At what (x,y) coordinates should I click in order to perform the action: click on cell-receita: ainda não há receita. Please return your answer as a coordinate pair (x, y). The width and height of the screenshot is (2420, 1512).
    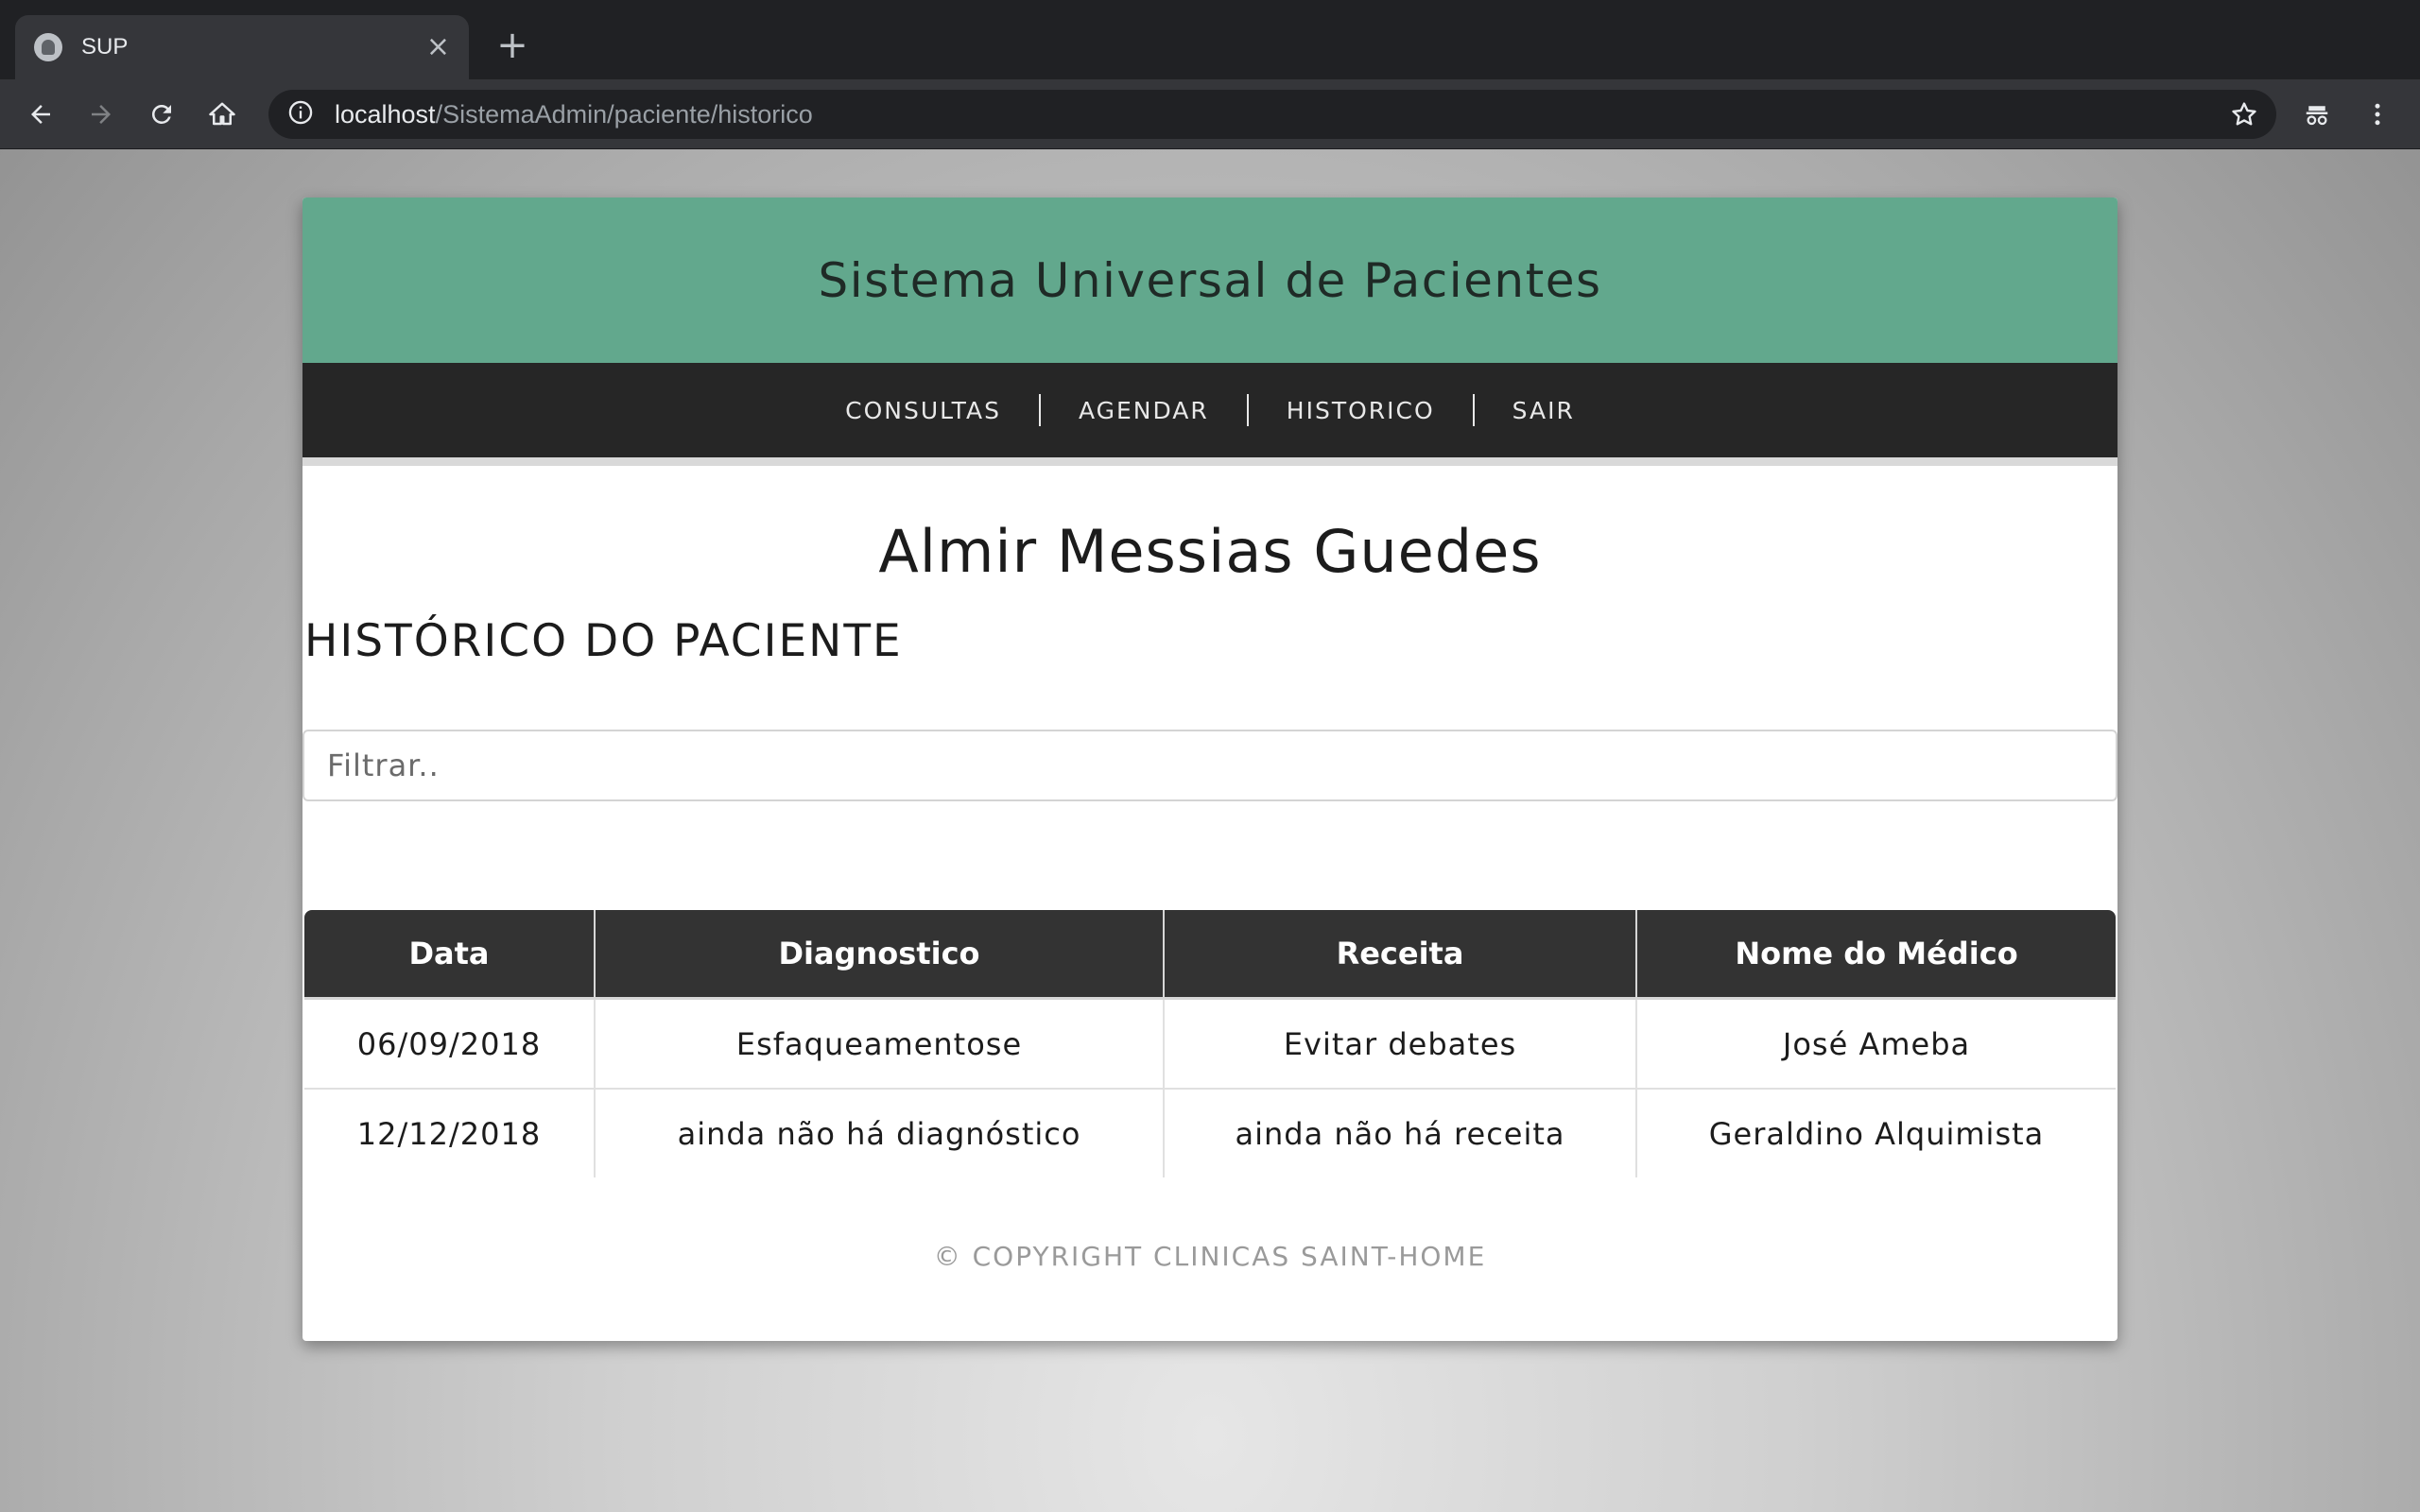
    Looking at the image, I should click on (1399, 1133).